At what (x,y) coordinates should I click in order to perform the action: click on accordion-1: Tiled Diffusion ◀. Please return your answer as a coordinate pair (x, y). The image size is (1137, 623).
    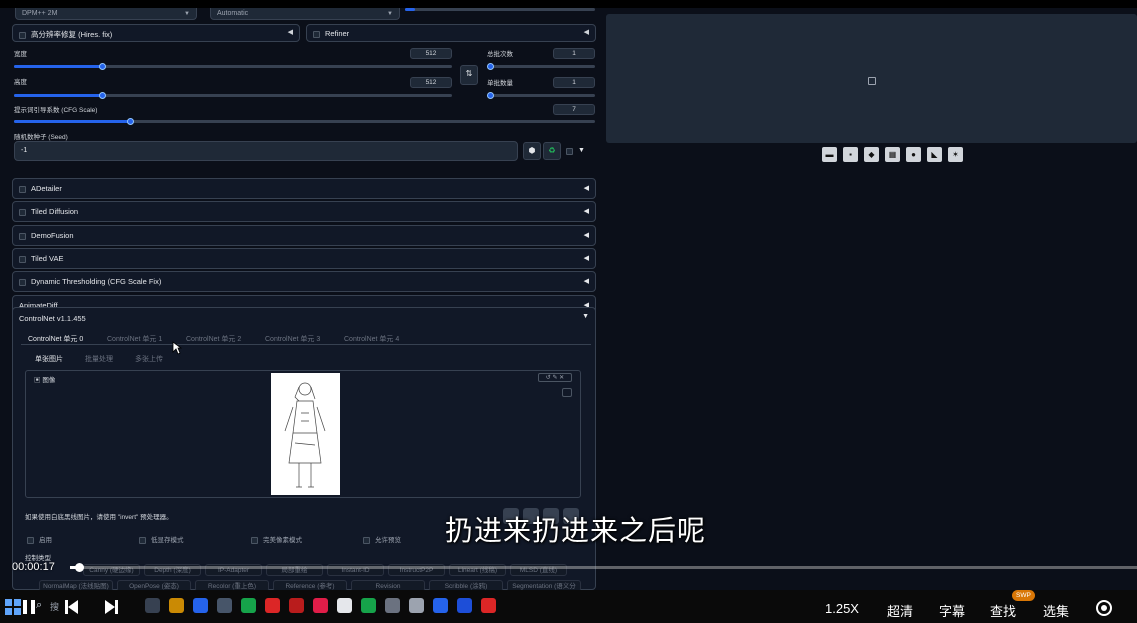
    Looking at the image, I should click on (304, 211).